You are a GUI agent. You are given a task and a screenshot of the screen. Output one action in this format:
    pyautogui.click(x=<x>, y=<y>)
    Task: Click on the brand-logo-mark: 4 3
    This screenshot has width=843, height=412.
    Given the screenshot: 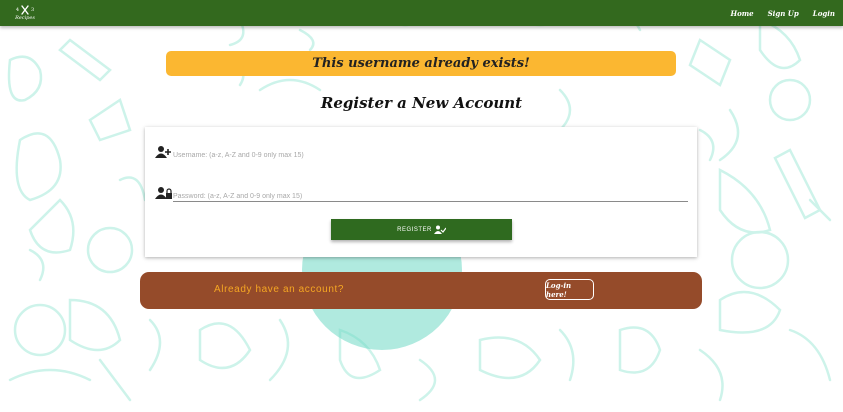 What is the action you would take?
    pyautogui.click(x=25, y=10)
    